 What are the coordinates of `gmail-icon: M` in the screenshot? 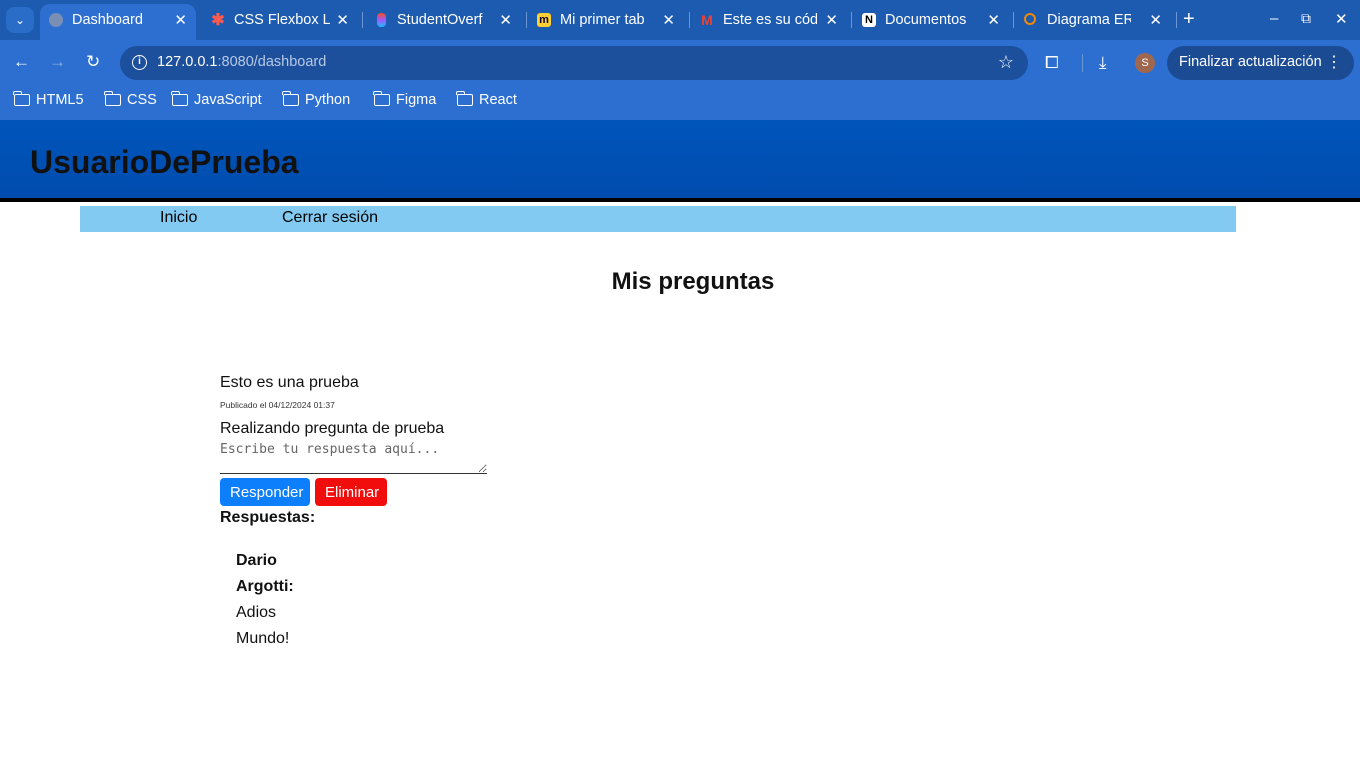 It's located at (707, 20).